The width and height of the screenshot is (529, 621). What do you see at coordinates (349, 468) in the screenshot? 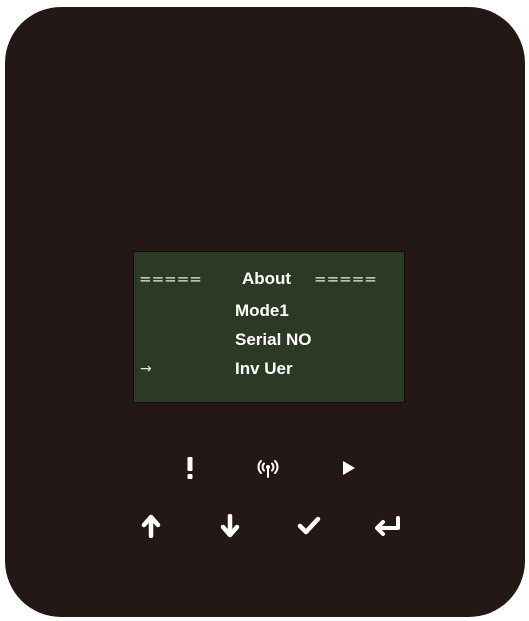
I see `play-icon` at bounding box center [349, 468].